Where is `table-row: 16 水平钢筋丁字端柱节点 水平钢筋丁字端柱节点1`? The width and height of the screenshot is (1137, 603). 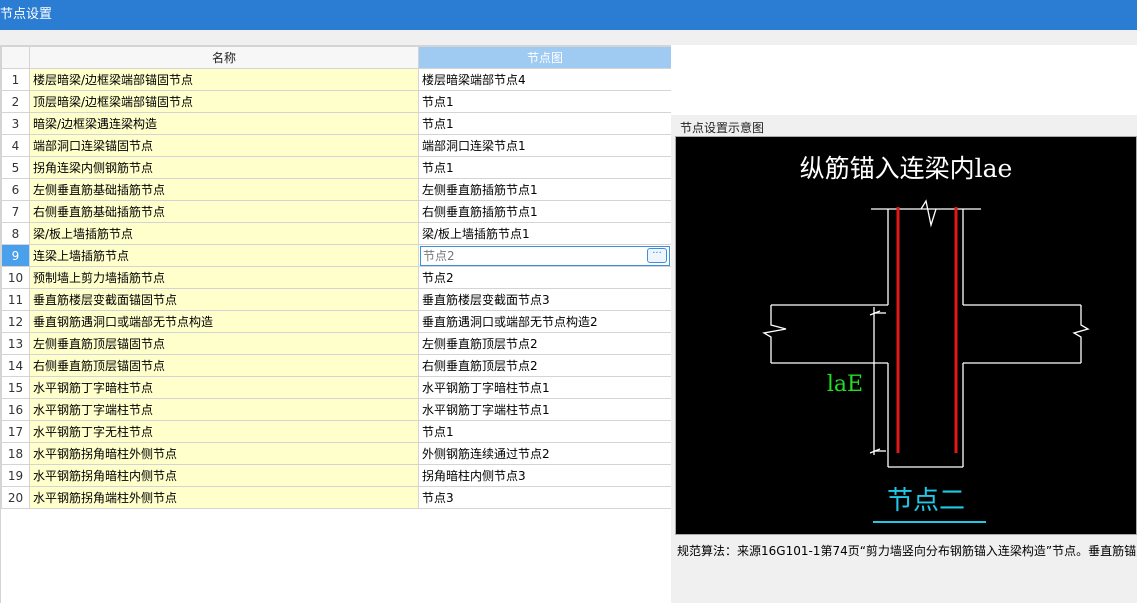 table-row: 16 水平钢筋丁字端柱节点 水平钢筋丁字端柱节点1 is located at coordinates (336, 409).